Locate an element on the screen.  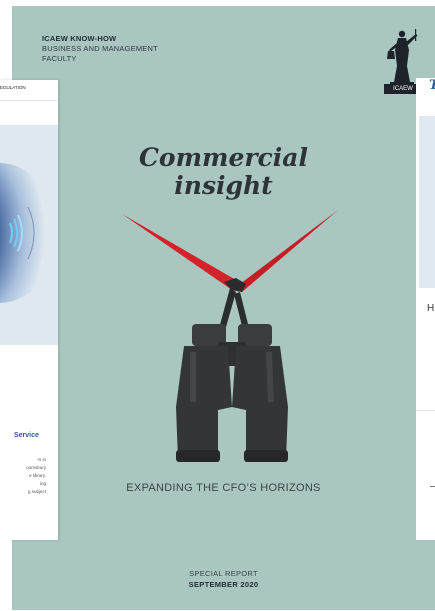
right-page-rule is located at coordinates (432, 486).